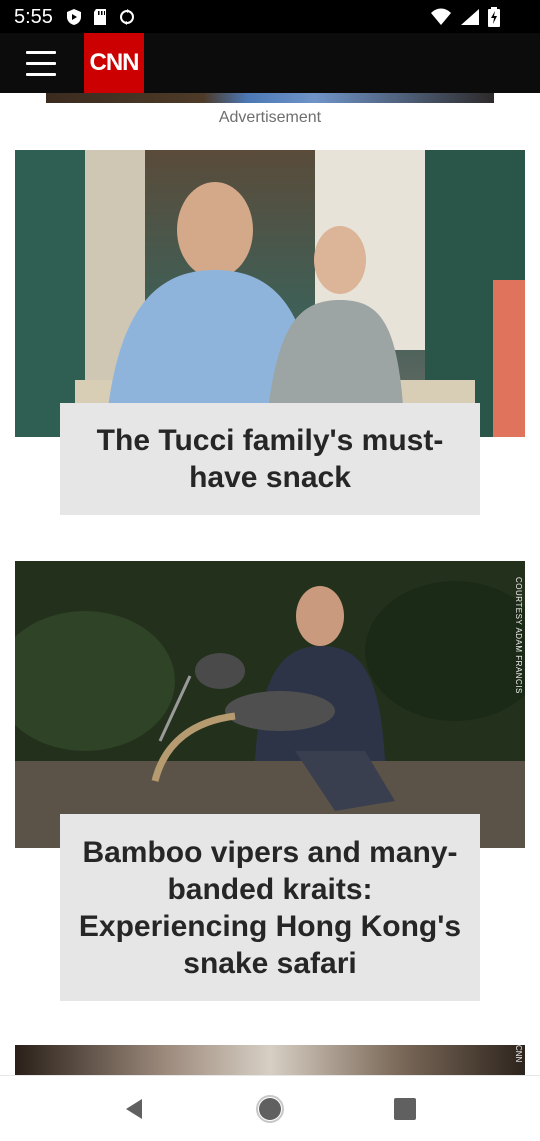  I want to click on status-right-icons, so click(465, 17).